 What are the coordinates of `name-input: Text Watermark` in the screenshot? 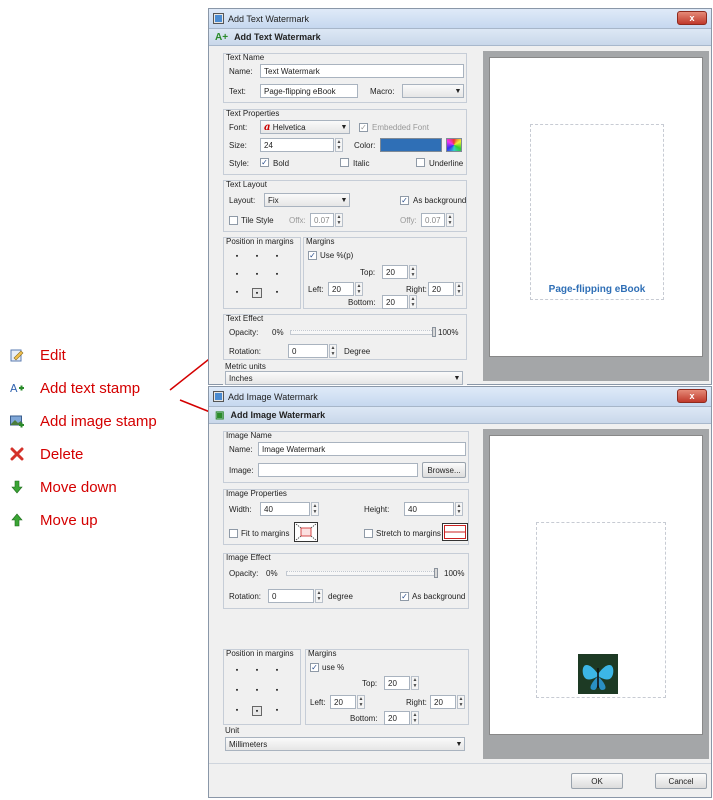 It's located at (362, 71).